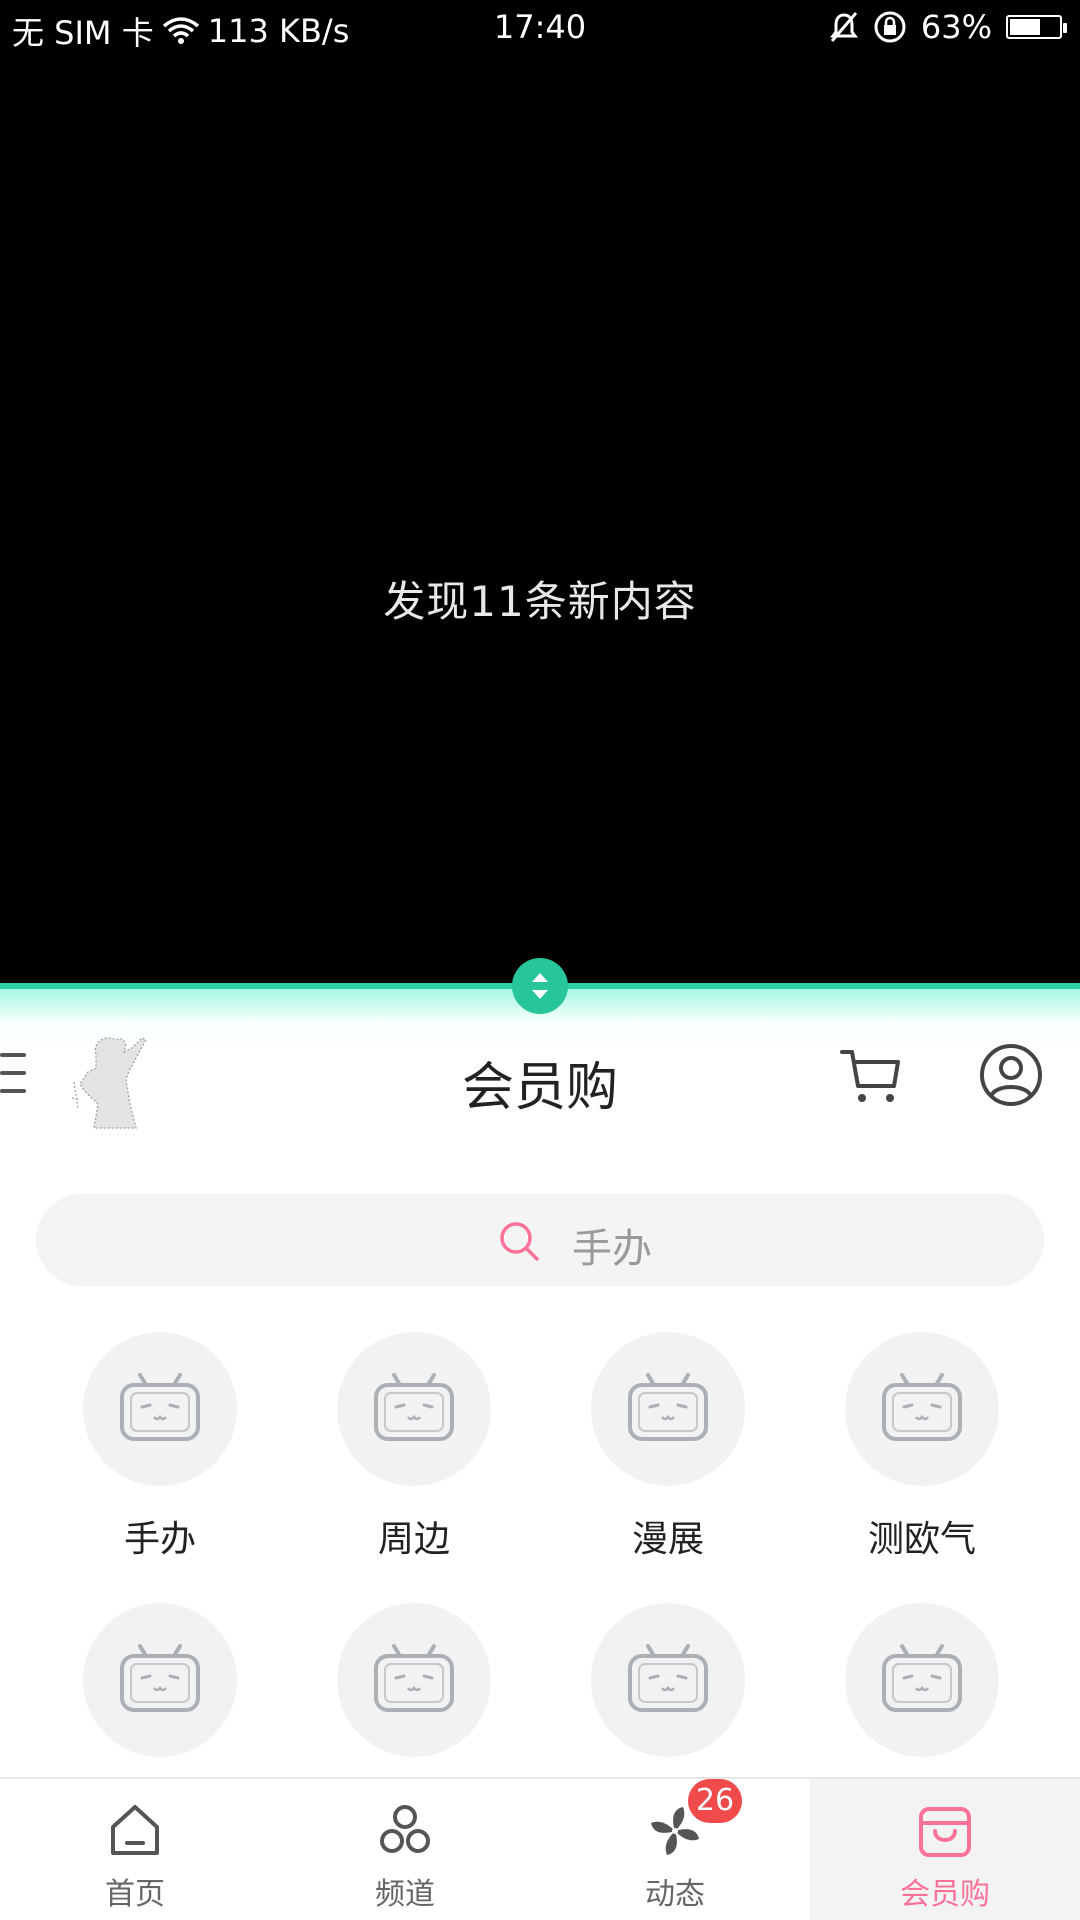  I want to click on resize-handle, so click(540, 986).